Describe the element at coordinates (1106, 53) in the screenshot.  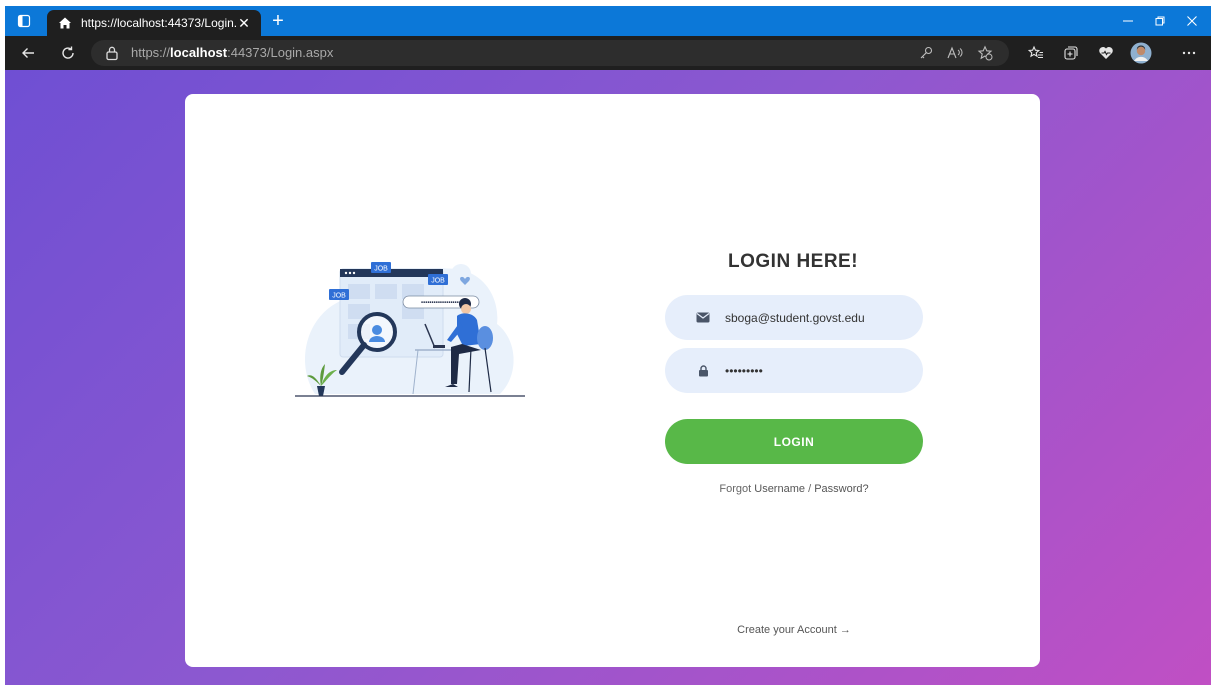
I see `browser-essentials-icon` at that location.